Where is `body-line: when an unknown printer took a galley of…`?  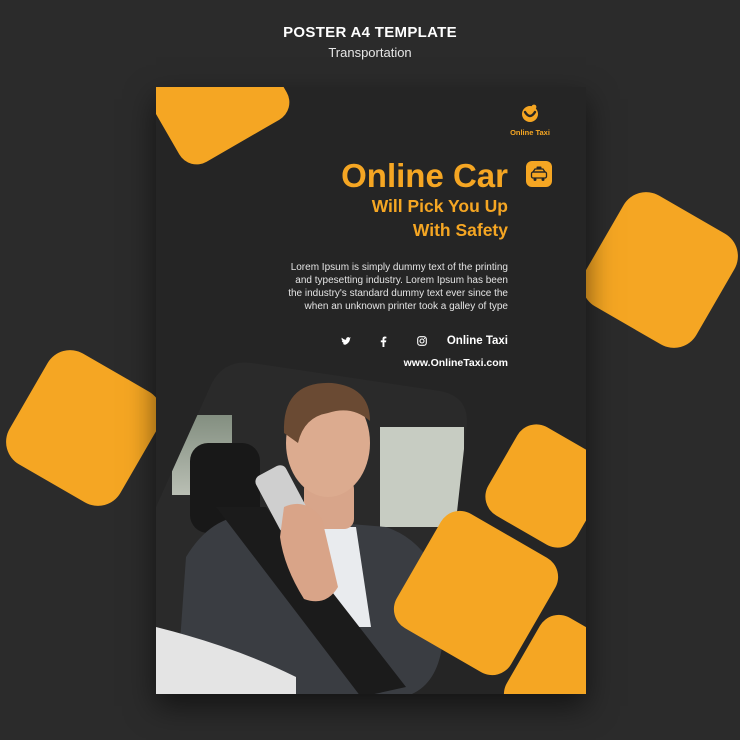 body-line: when an unknown printer took a galley of… is located at coordinates (406, 306).